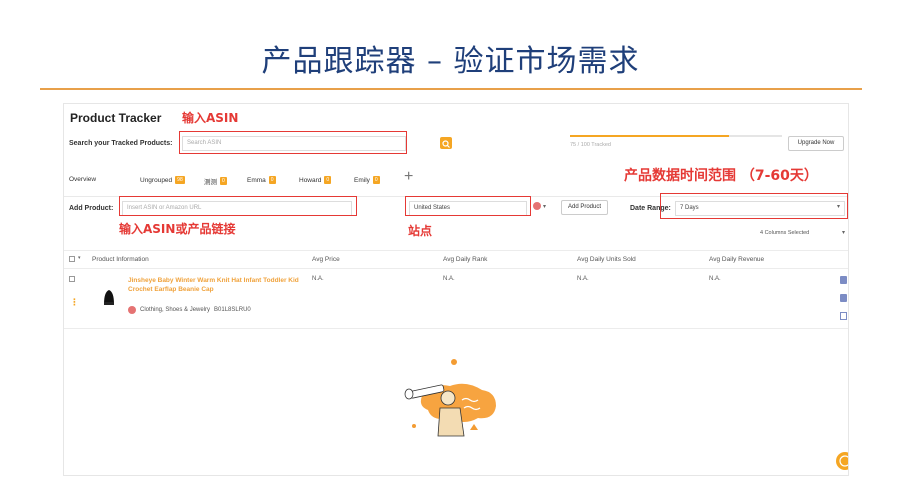 This screenshot has width=901, height=483. I want to click on header-bottom-line, so click(456, 268).